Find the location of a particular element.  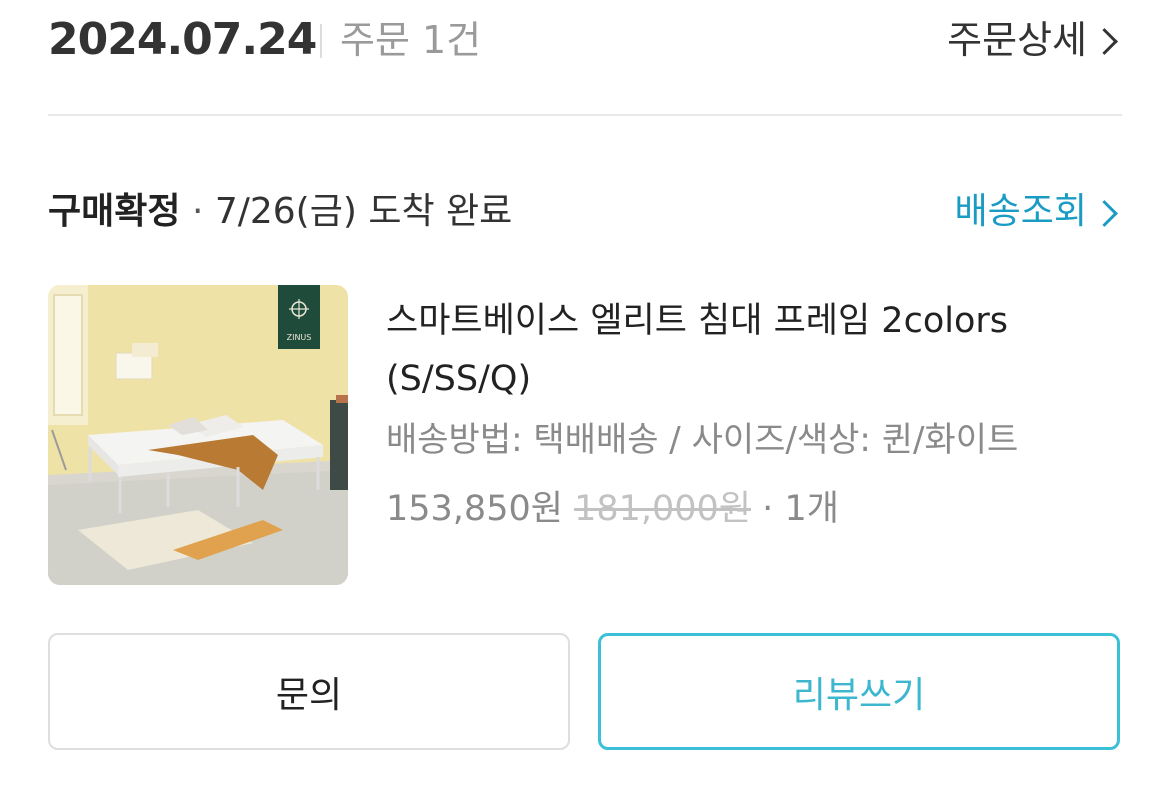

product-thumbnail: ZINUS is located at coordinates (198, 435).